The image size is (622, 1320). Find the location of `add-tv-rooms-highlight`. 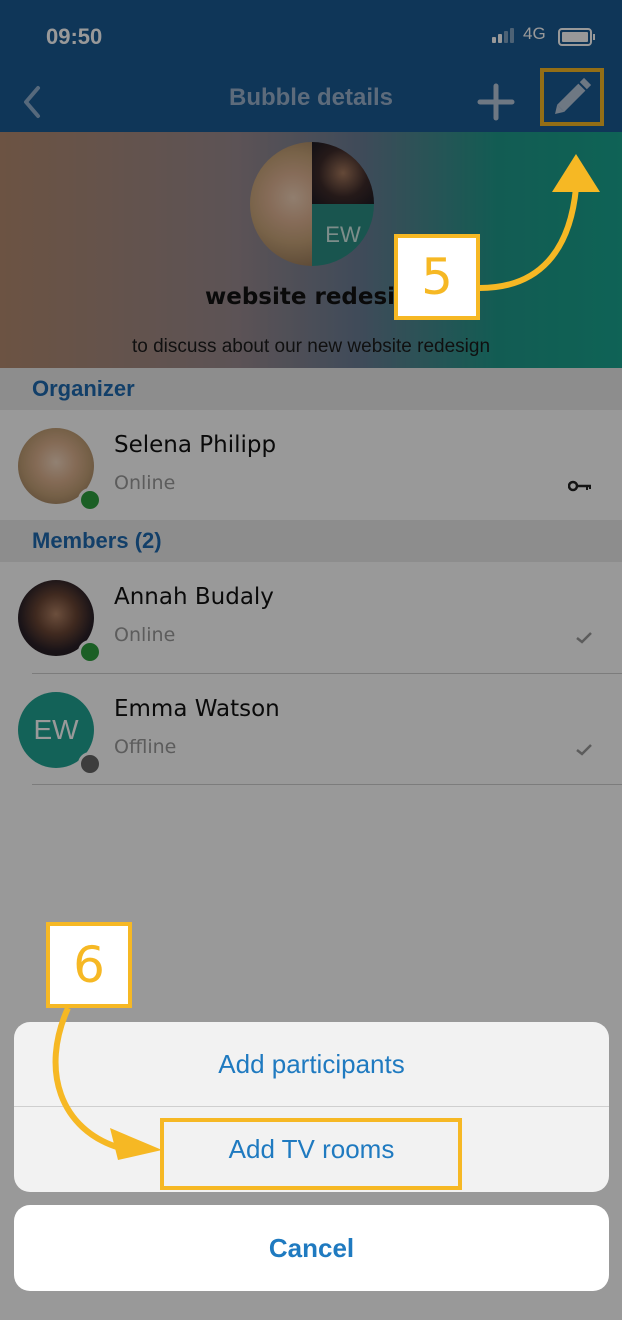

add-tv-rooms-highlight is located at coordinates (311, 1154).